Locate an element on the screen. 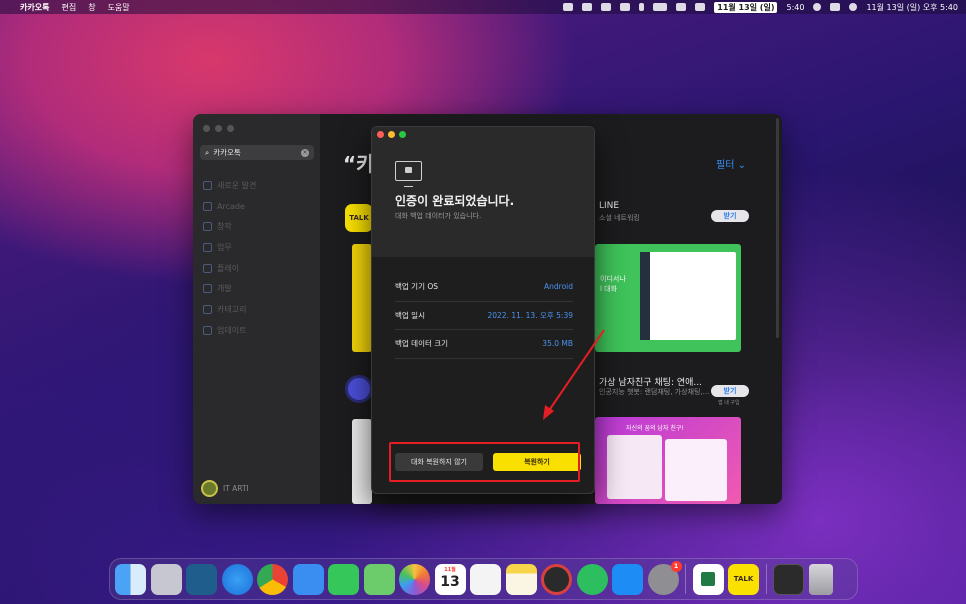  dock-separator is located at coordinates (766, 579).